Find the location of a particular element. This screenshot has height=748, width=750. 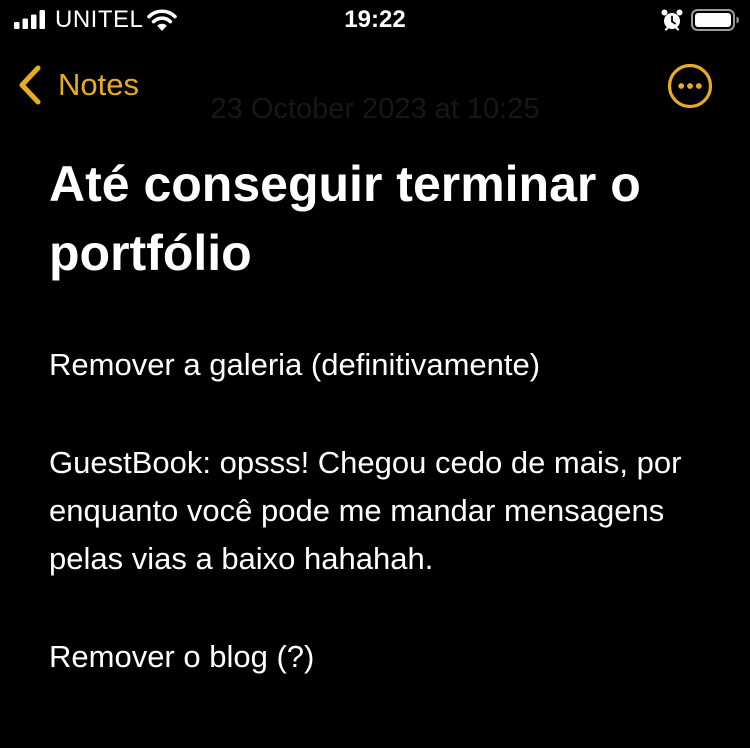

ellipsis-circle-icon is located at coordinates (690, 86).